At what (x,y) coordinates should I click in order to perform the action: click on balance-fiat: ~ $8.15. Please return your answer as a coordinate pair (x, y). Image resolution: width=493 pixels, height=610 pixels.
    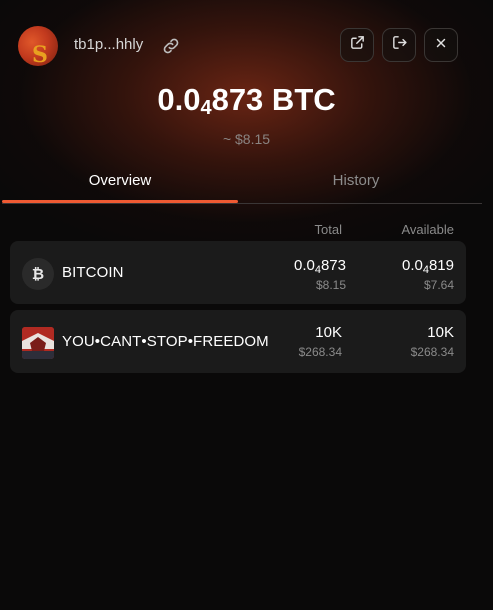
    Looking at the image, I should click on (246, 139).